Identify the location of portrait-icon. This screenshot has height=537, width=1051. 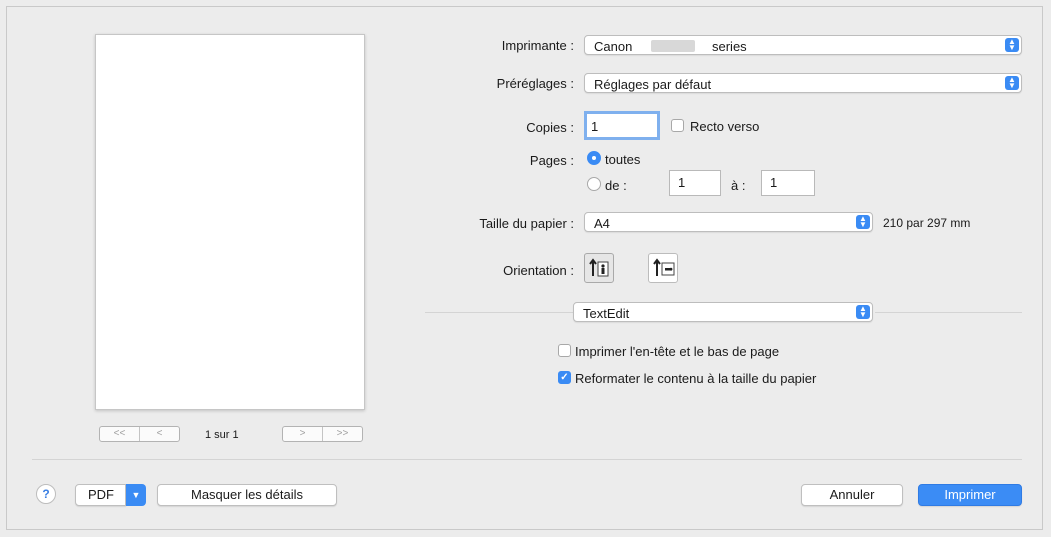
(599, 267).